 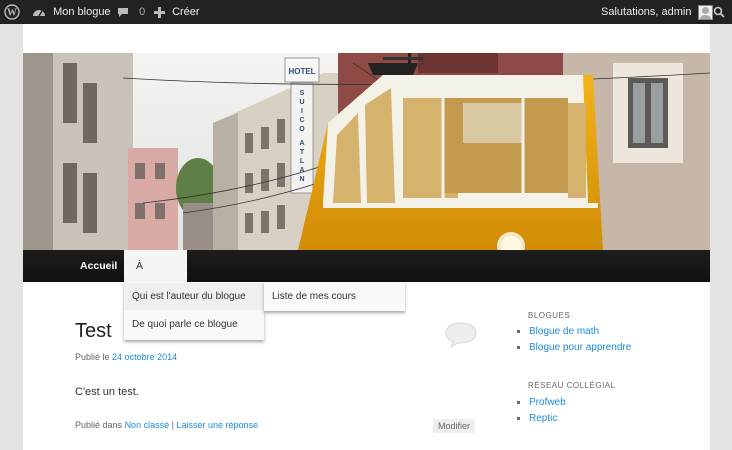 I want to click on category-link: Non classé, so click(x=147, y=425).